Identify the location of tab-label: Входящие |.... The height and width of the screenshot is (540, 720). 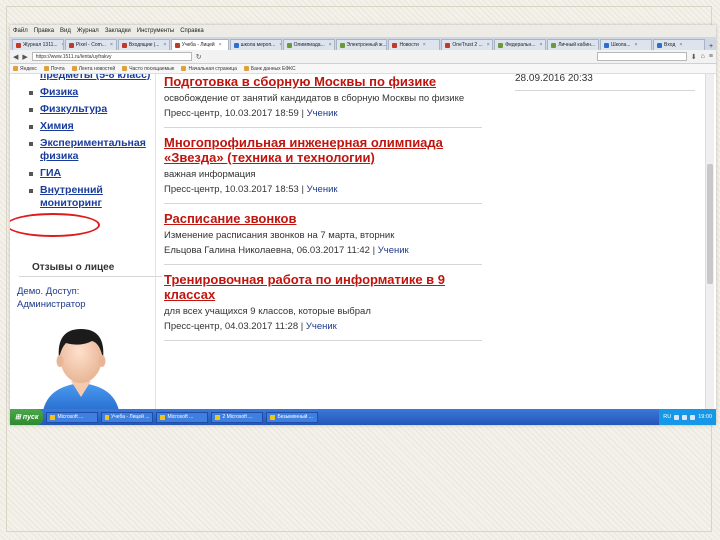
(144, 45).